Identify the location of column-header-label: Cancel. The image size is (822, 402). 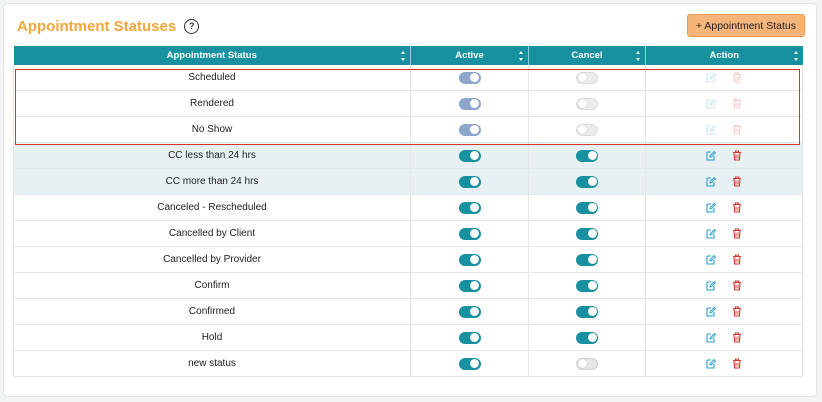
(587, 55).